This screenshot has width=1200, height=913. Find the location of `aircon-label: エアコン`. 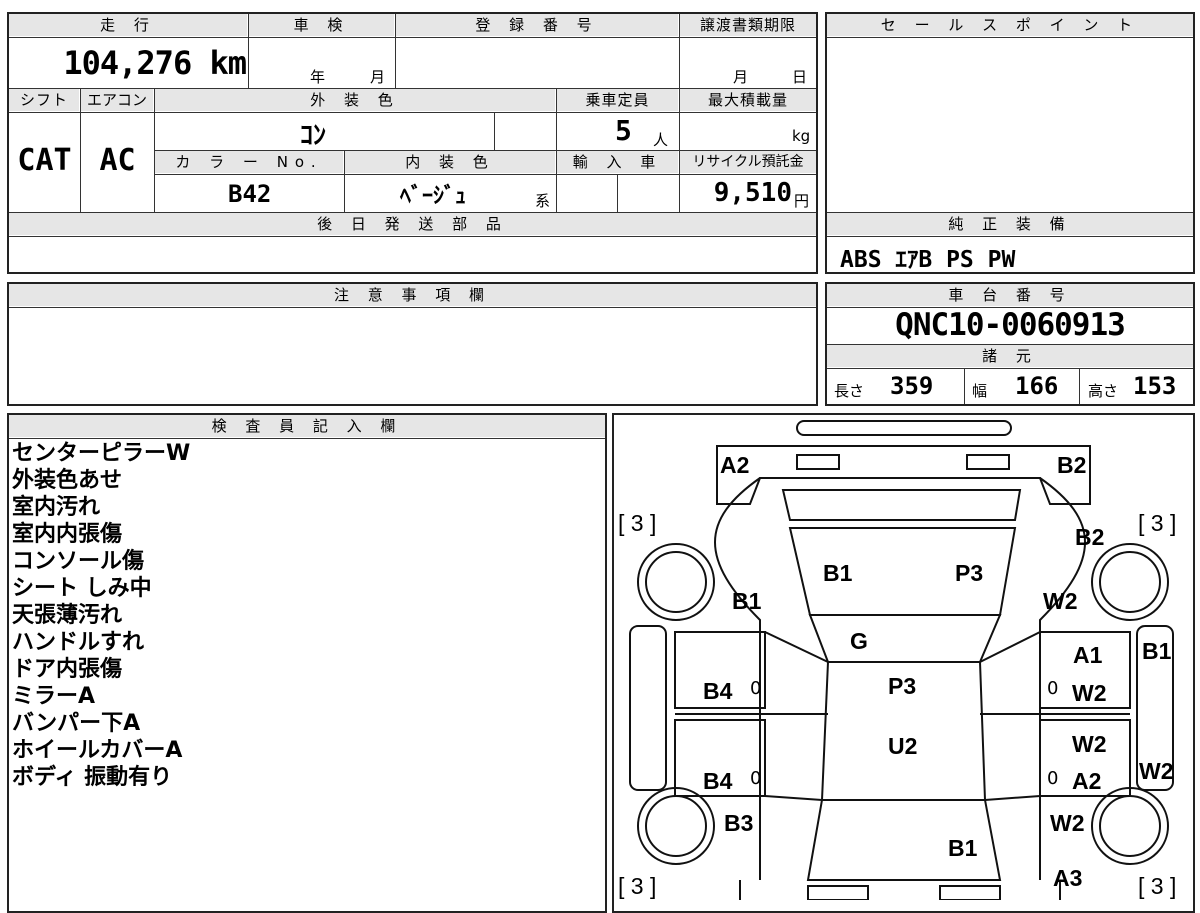

aircon-label: エアコン is located at coordinates (117, 100).